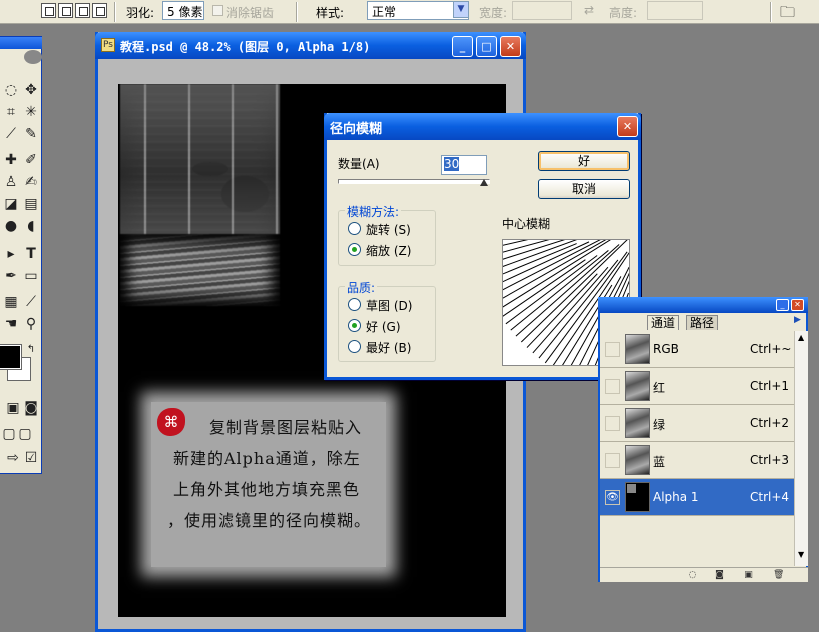  I want to click on toolbox-titlebar, so click(21, 43).